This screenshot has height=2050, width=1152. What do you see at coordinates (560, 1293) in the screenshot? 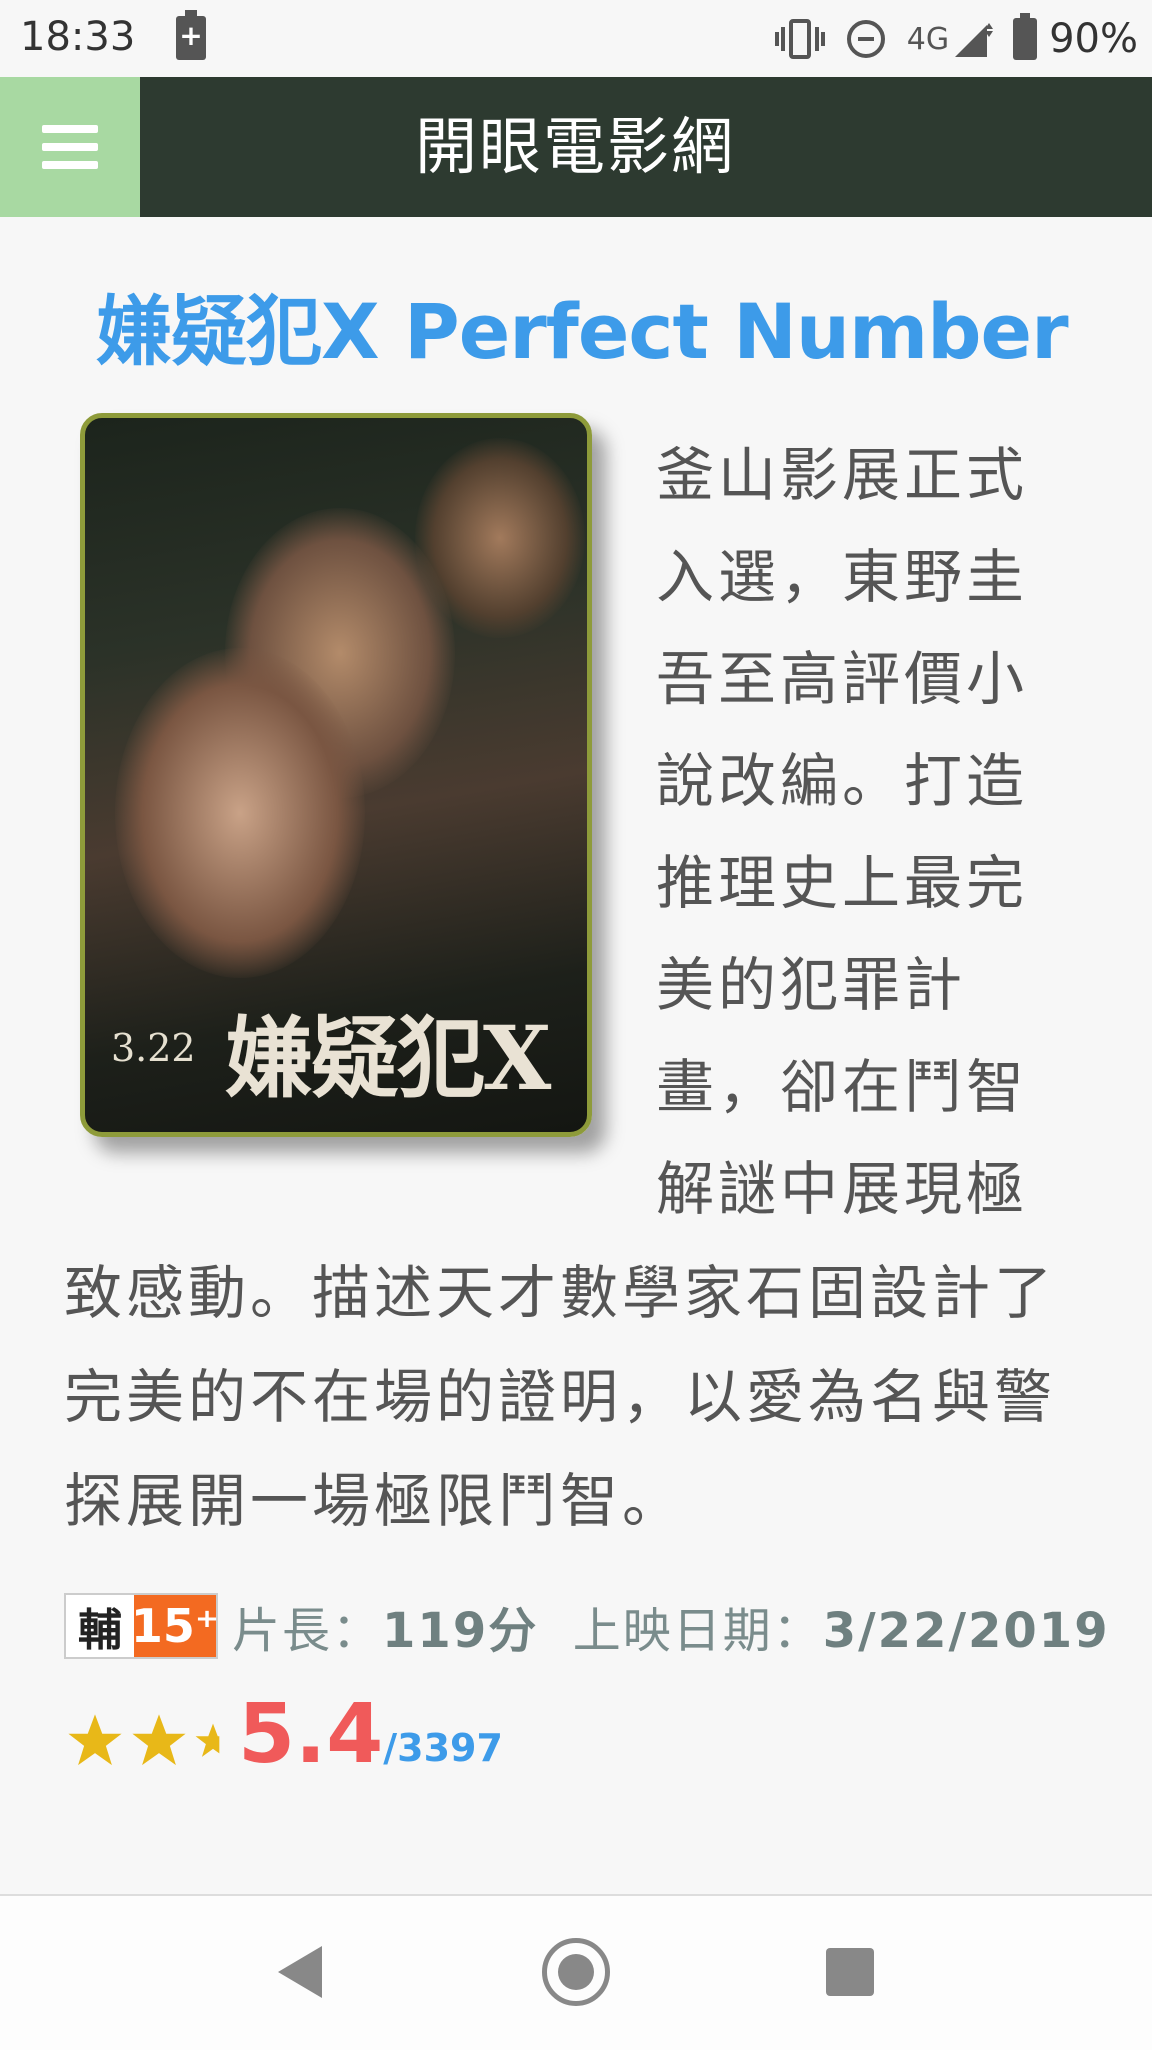
I see `synopsis-line: 致感動。描述天才數學家石固設計了` at bounding box center [560, 1293].